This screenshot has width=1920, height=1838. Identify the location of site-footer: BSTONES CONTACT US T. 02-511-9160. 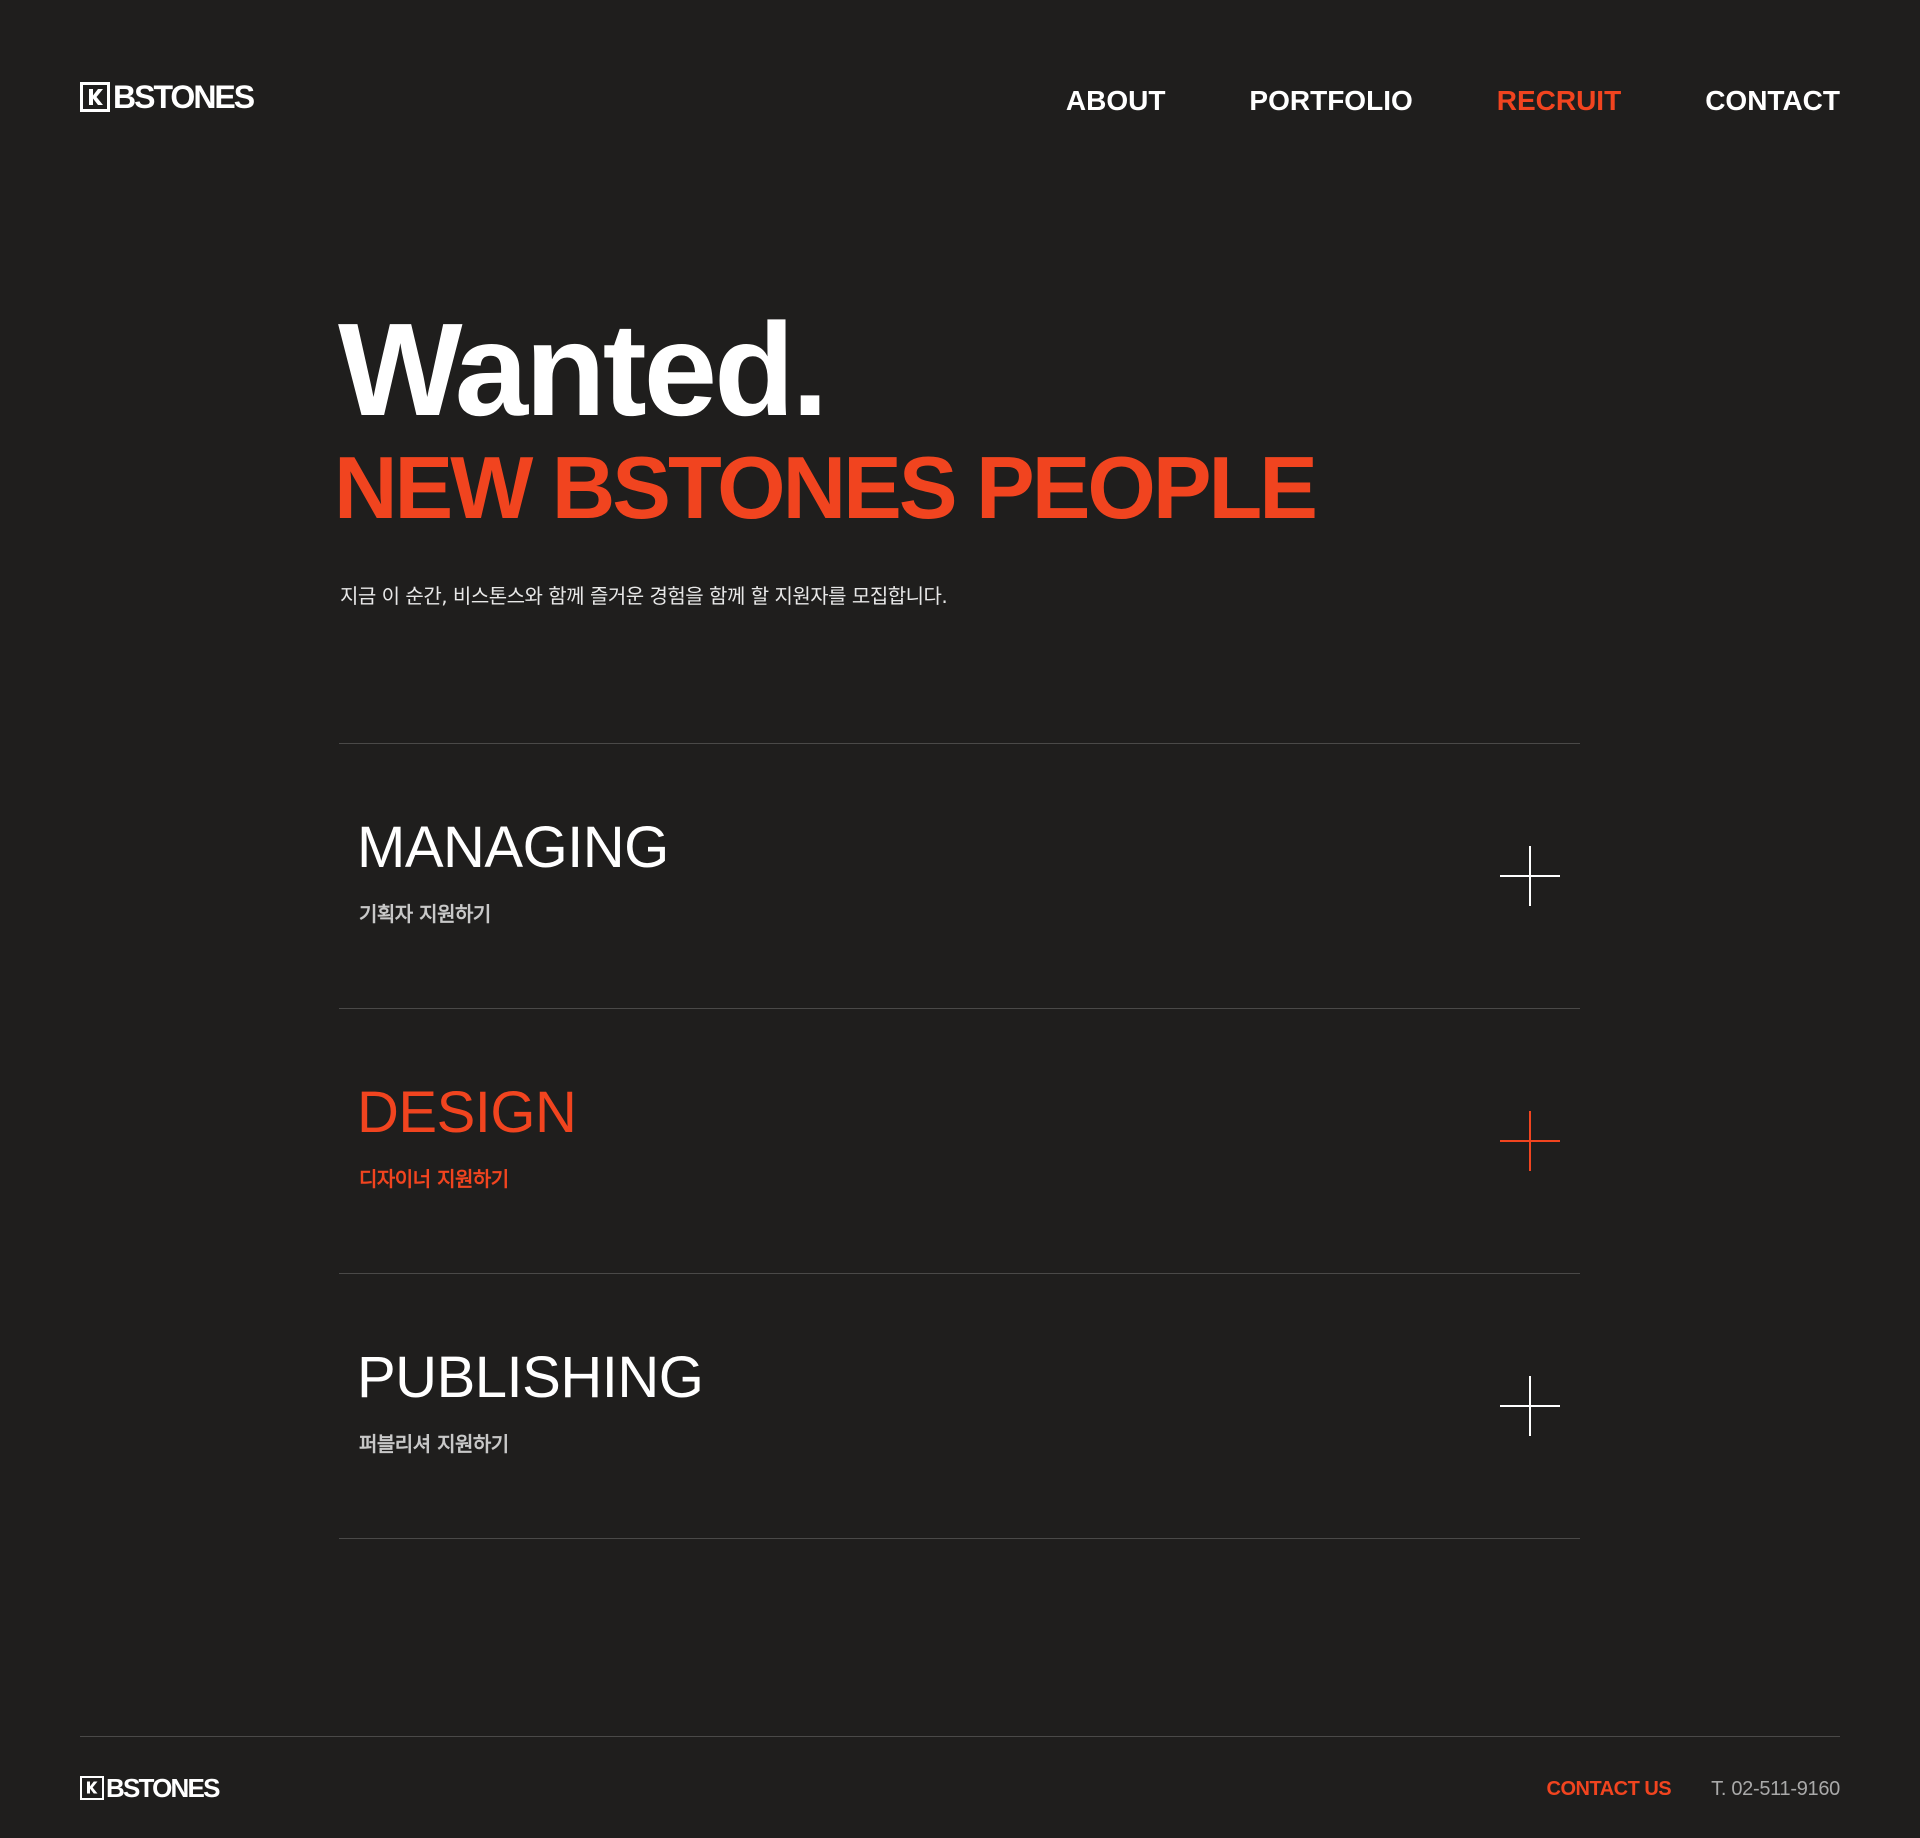
(960, 1789).